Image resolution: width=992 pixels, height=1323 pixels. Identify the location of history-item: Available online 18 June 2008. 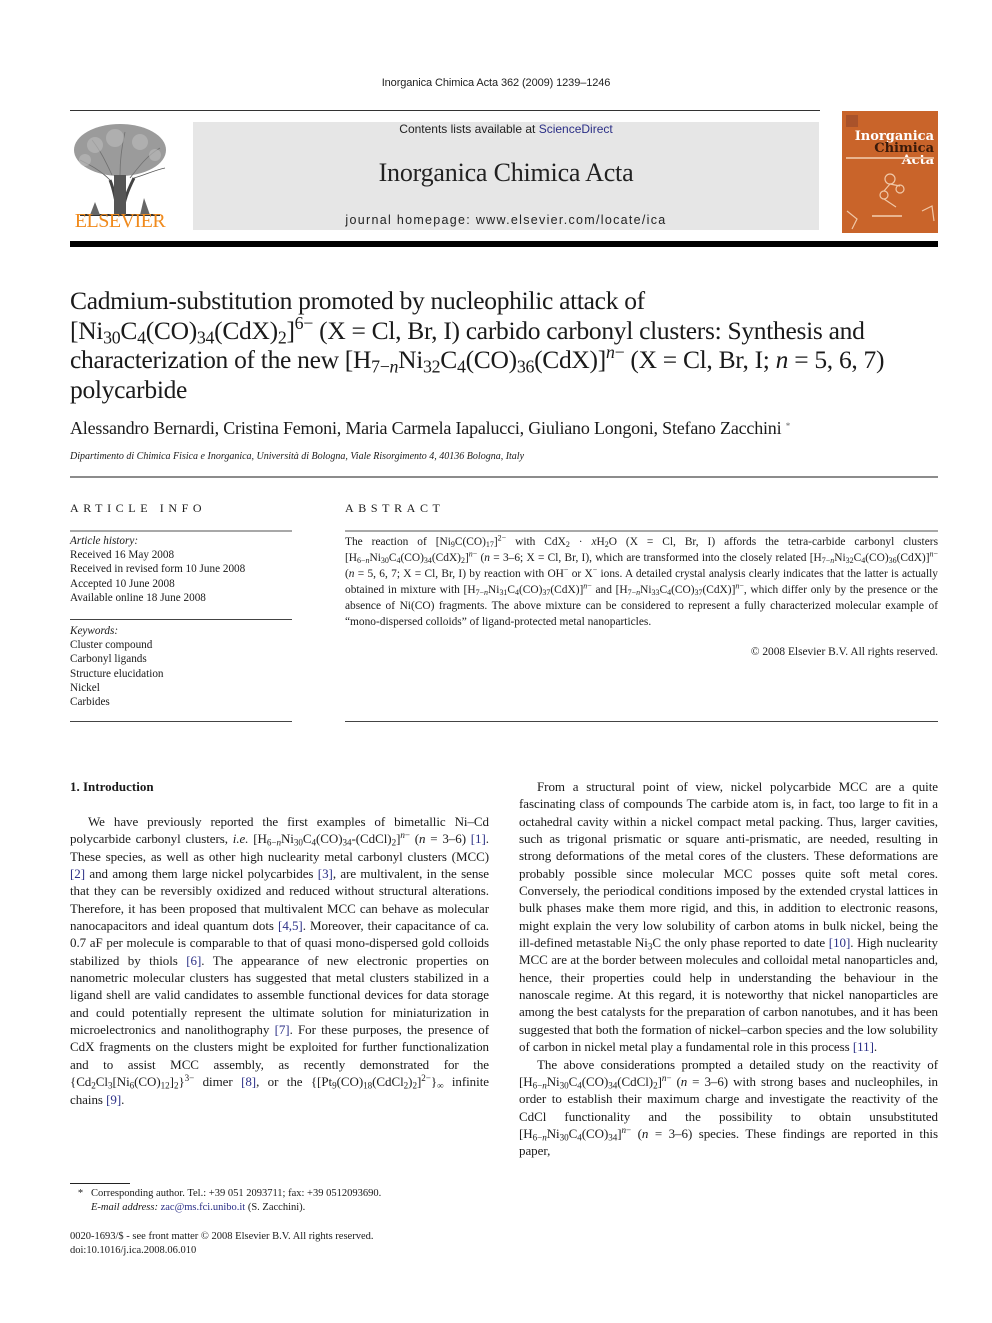
(138, 597).